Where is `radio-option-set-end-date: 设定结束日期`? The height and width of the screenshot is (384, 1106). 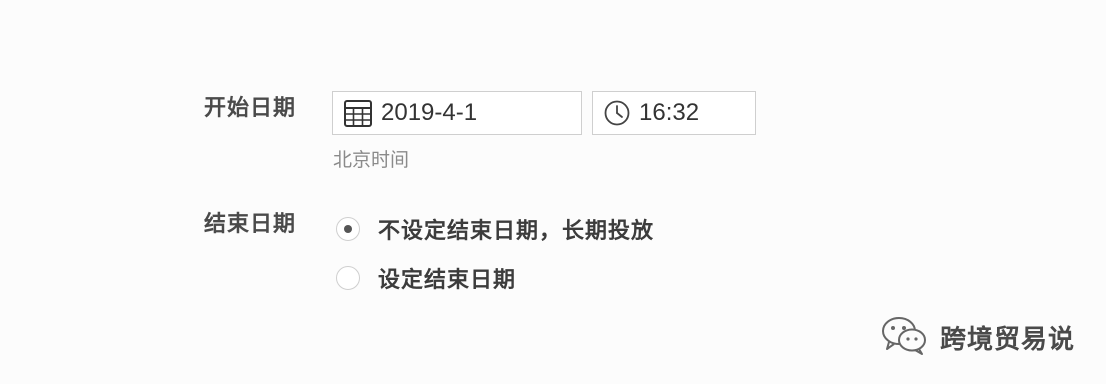 radio-option-set-end-date: 设定结束日期 is located at coordinates (426, 278).